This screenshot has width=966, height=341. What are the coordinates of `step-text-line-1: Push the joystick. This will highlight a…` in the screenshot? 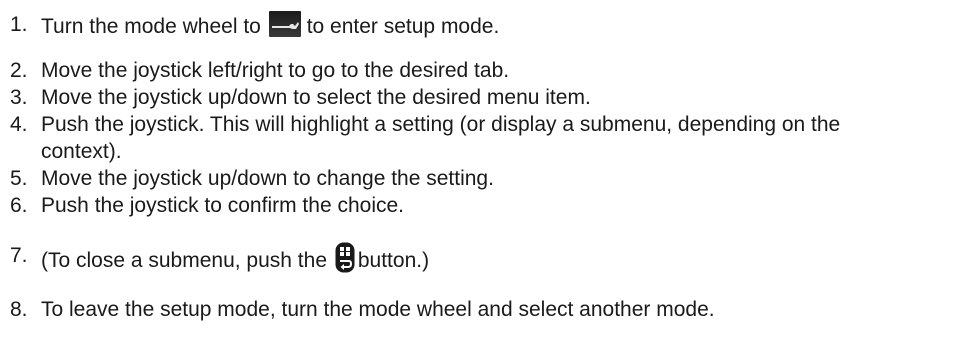 It's located at (441, 124).